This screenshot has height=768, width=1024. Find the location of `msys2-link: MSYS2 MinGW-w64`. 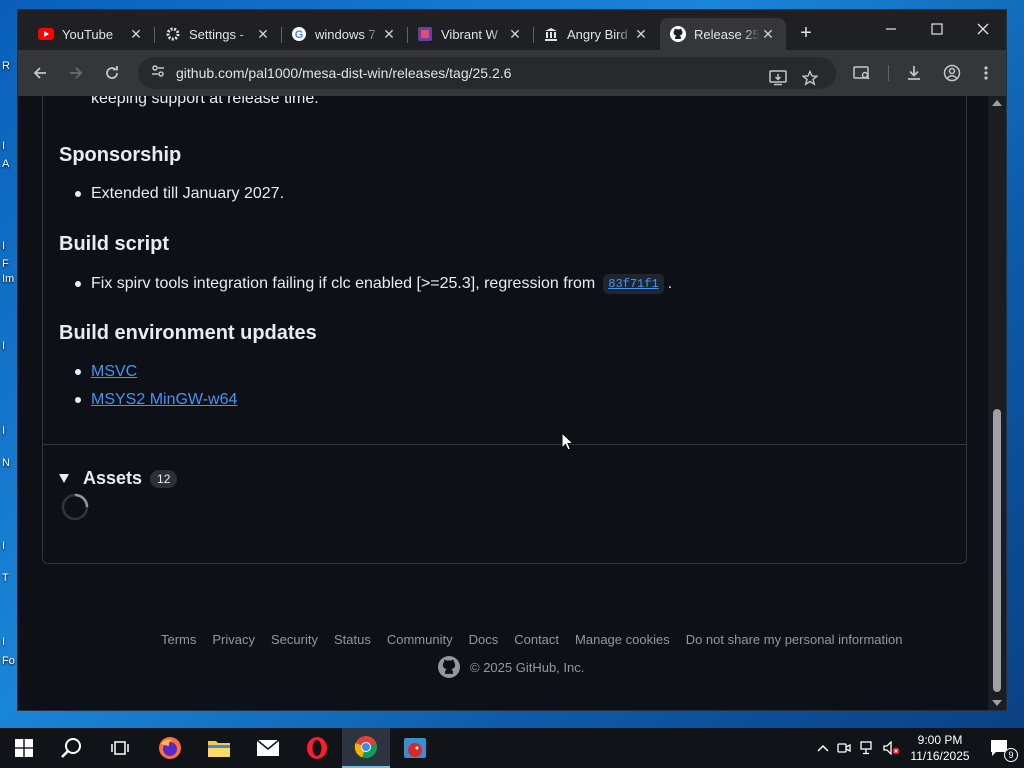

msys2-link: MSYS2 MinGW-w64 is located at coordinates (164, 400).